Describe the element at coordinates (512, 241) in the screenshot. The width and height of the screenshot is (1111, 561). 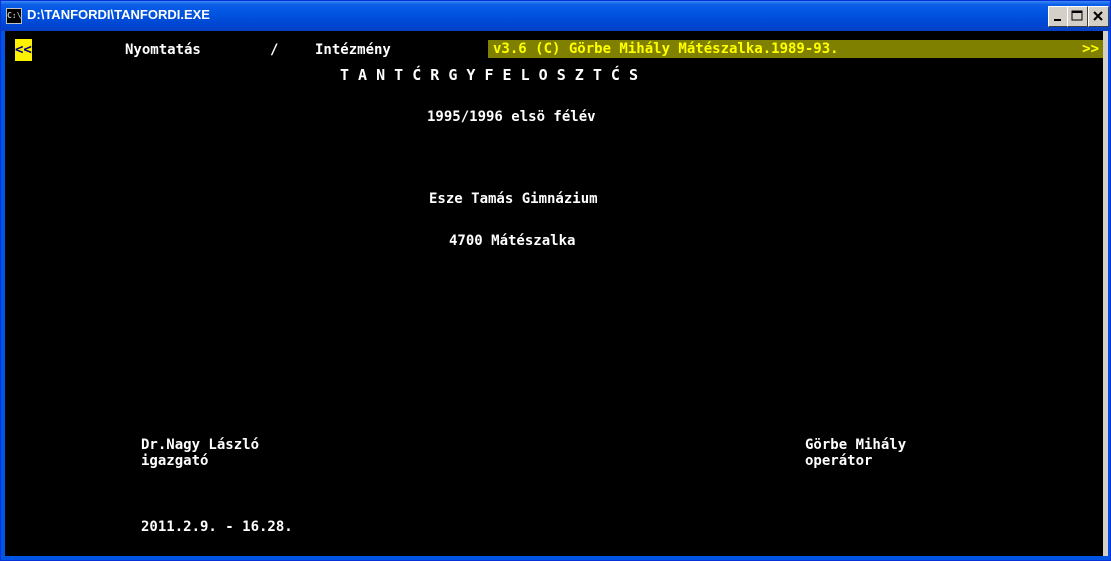
I see `city-label: 4700 Mátészalka` at that location.